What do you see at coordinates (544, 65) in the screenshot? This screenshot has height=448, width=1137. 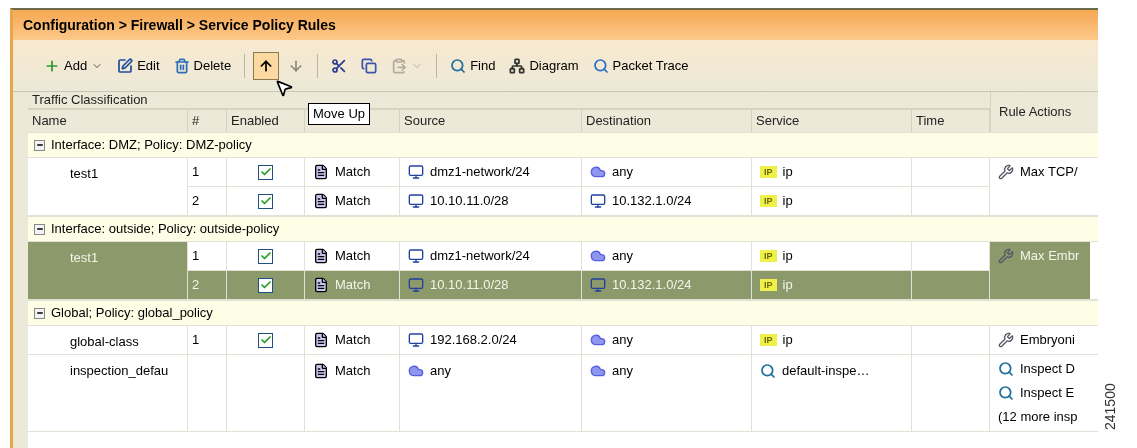 I see `diagram-button: Diagram` at bounding box center [544, 65].